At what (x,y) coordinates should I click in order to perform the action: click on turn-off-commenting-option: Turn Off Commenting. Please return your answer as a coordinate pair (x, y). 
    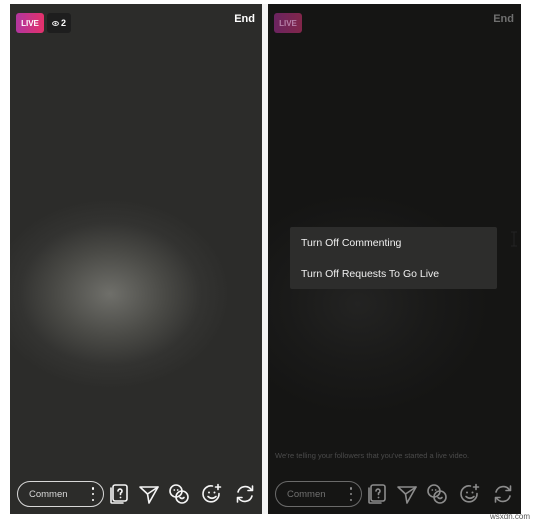
    Looking at the image, I should click on (351, 243).